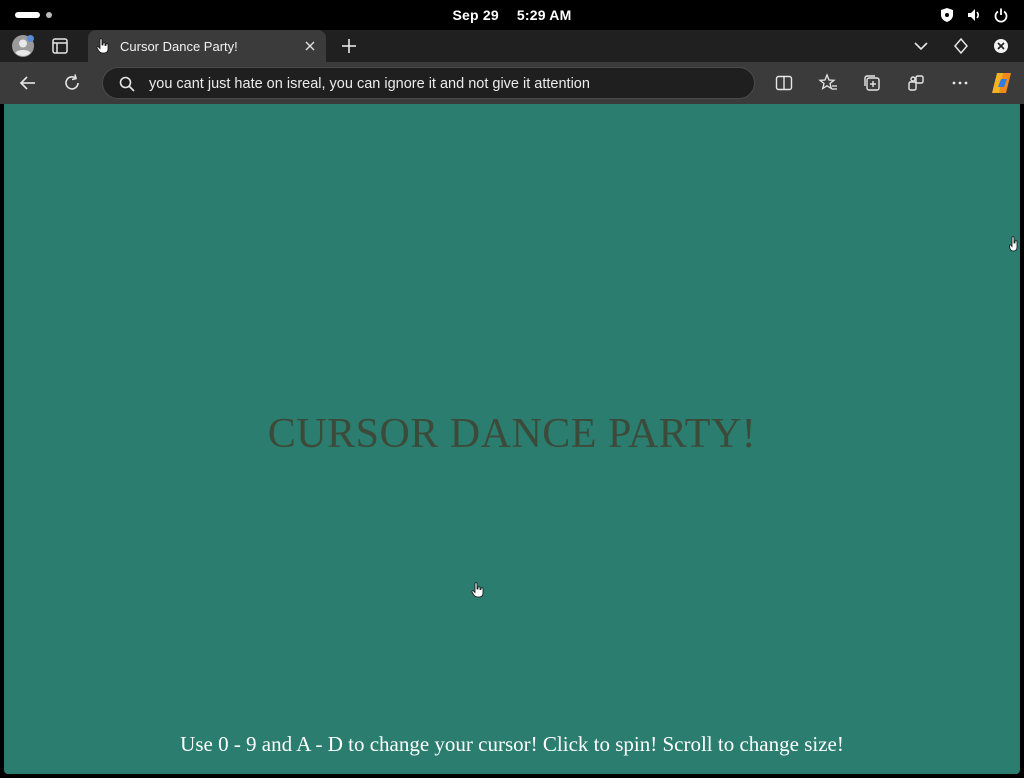 This screenshot has width=1024, height=778. Describe the element at coordinates (1001, 46) in the screenshot. I see `close-window-icon` at that location.